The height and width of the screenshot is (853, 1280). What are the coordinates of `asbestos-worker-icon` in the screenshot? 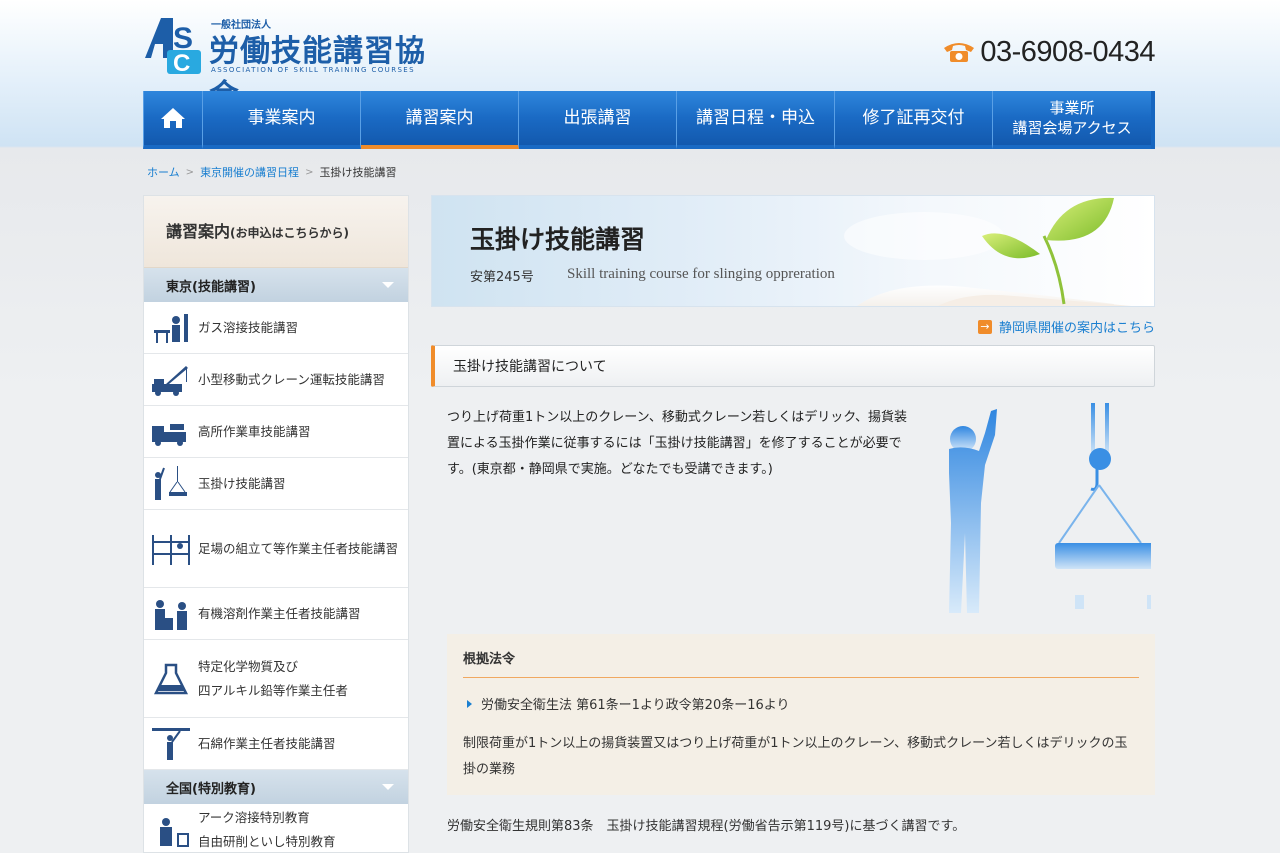 It's located at (171, 743).